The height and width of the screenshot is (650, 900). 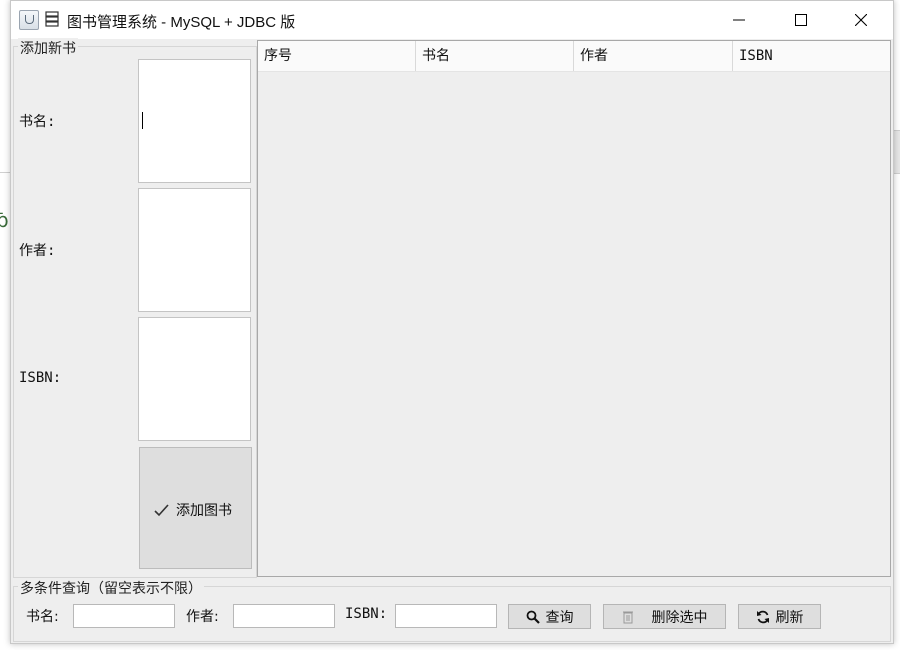 I want to click on book-stack-icon, so click(x=52, y=19).